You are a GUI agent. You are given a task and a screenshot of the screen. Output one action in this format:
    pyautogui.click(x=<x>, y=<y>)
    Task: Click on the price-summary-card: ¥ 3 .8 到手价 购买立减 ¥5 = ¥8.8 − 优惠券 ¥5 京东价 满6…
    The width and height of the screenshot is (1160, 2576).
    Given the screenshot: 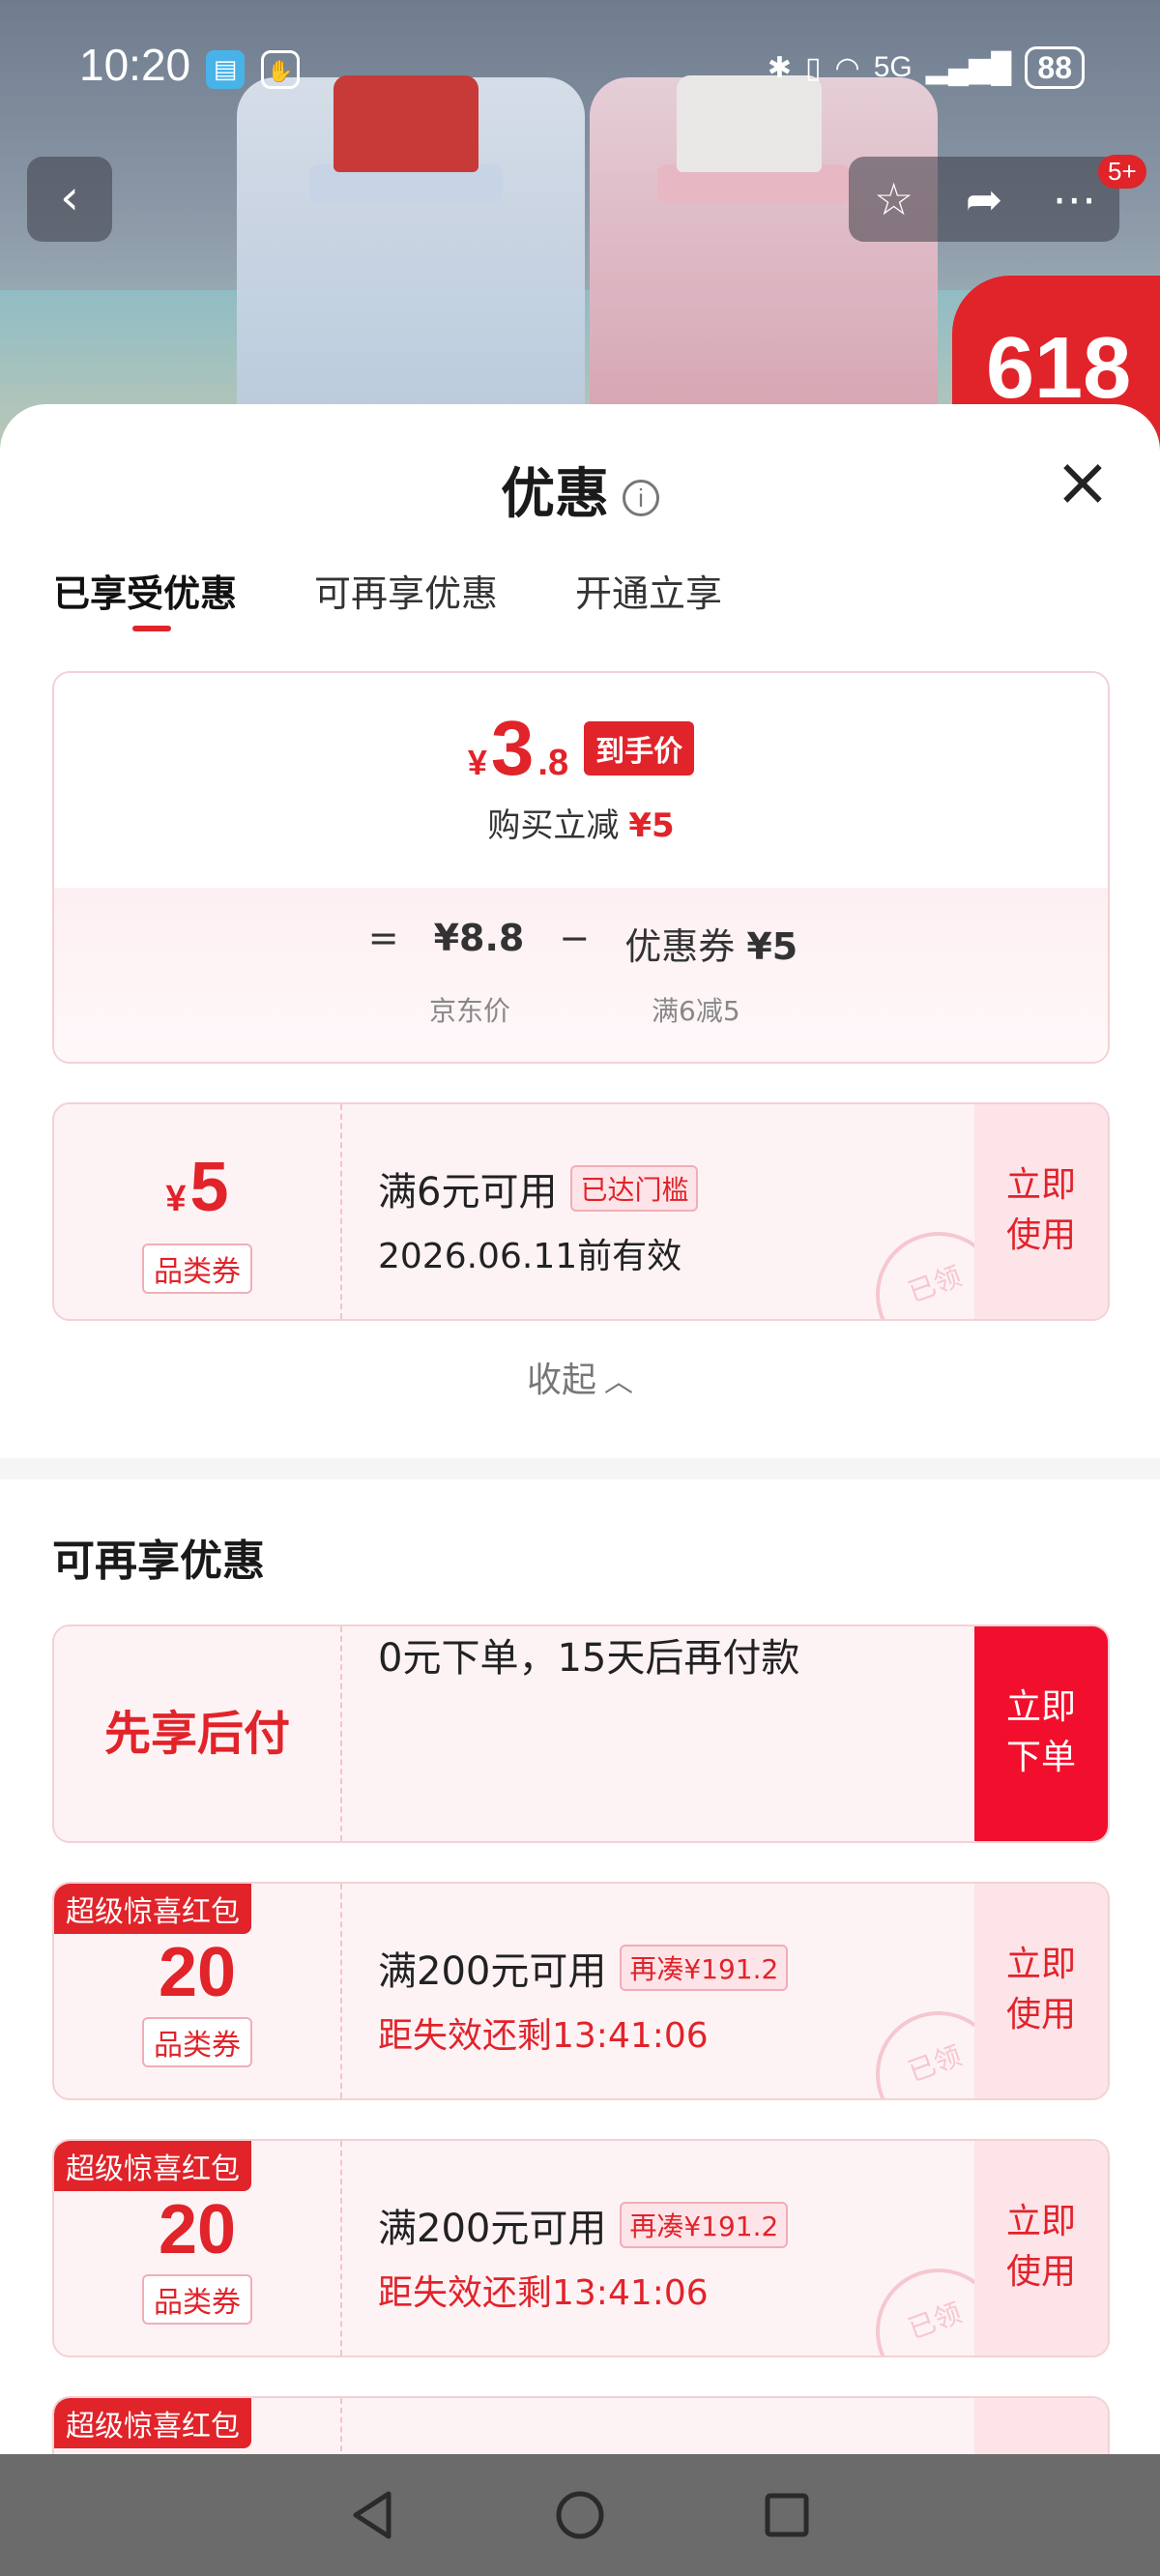 What is the action you would take?
    pyautogui.click(x=581, y=867)
    